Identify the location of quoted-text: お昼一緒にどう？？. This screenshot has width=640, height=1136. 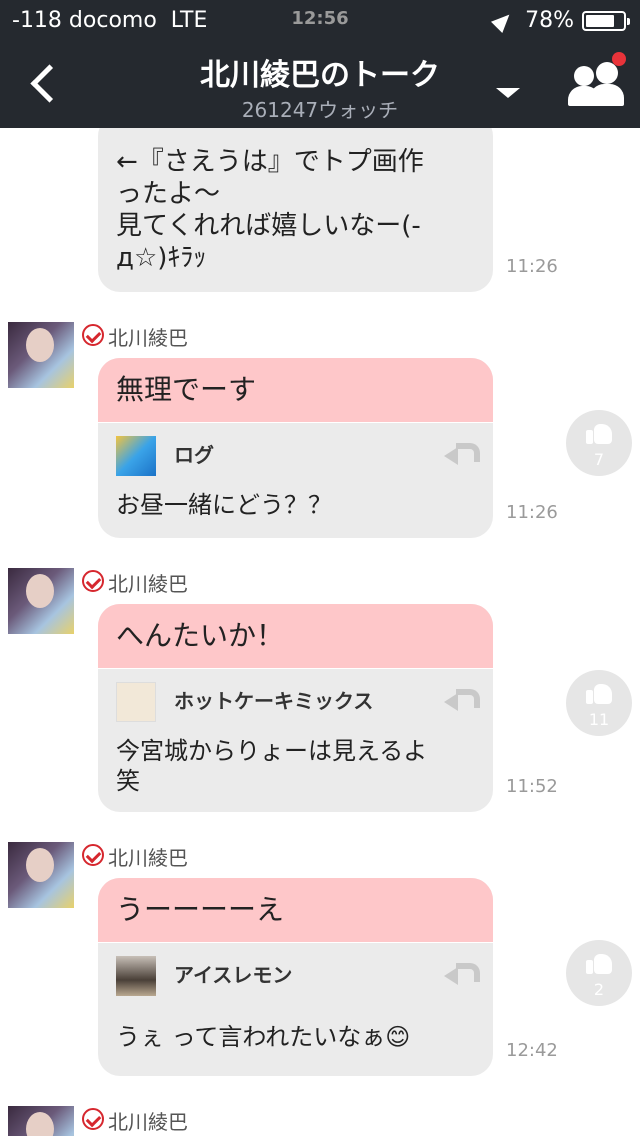
(224, 505).